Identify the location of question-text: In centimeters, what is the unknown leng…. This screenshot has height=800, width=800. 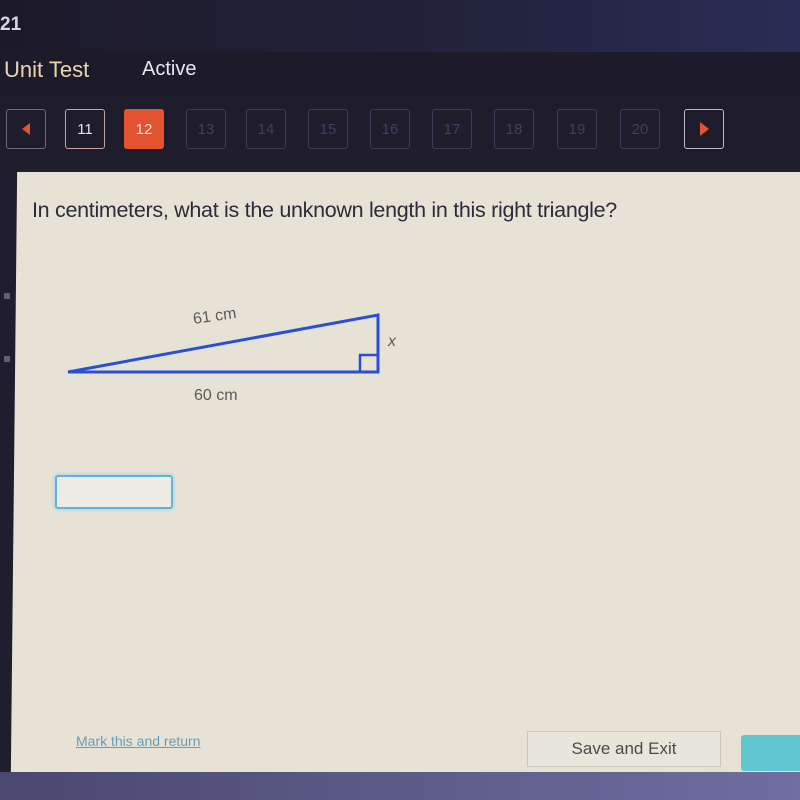
(324, 210).